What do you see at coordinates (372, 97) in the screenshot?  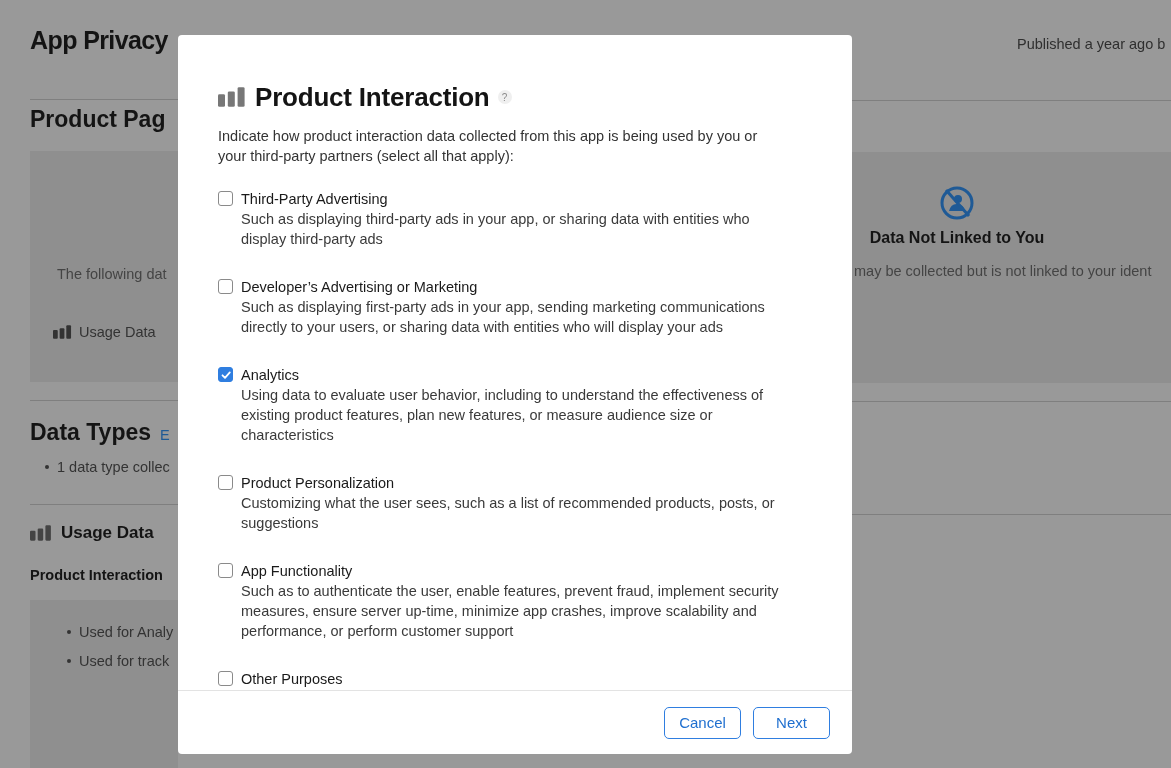 I see `dialog-title: Product Interaction` at bounding box center [372, 97].